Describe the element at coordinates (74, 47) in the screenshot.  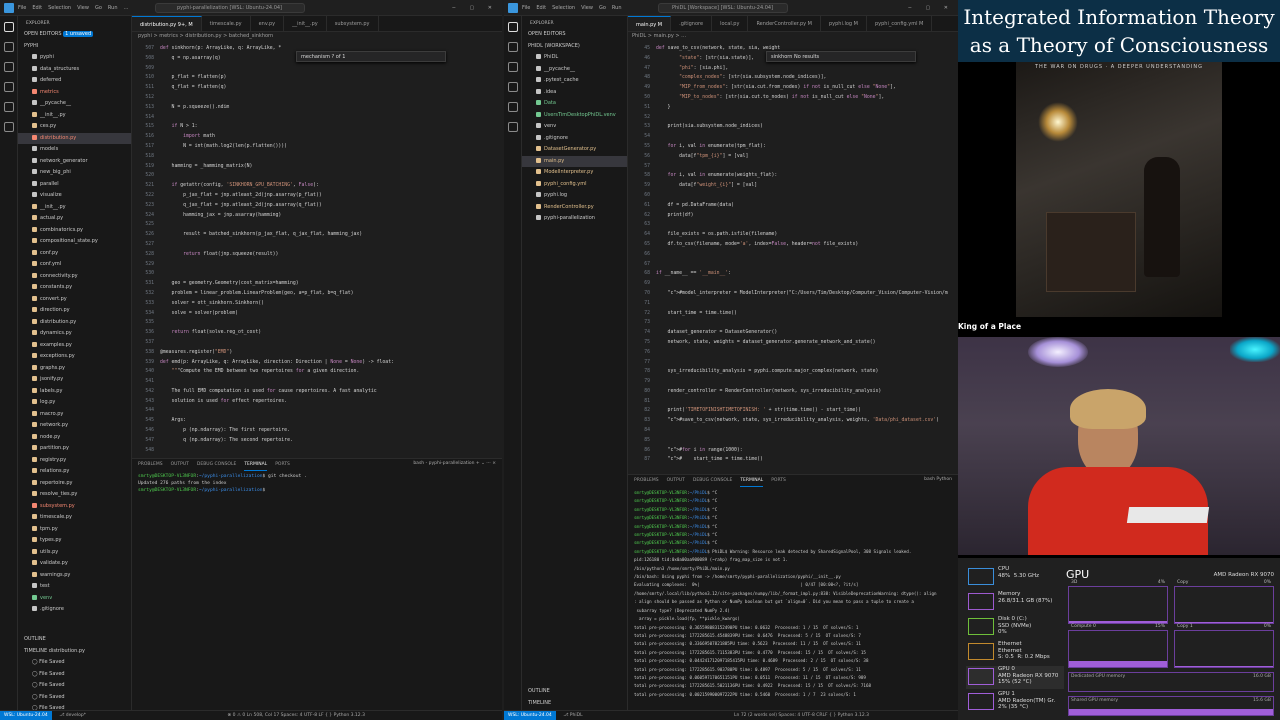
I see `workspace-root: PYPHI` at that location.